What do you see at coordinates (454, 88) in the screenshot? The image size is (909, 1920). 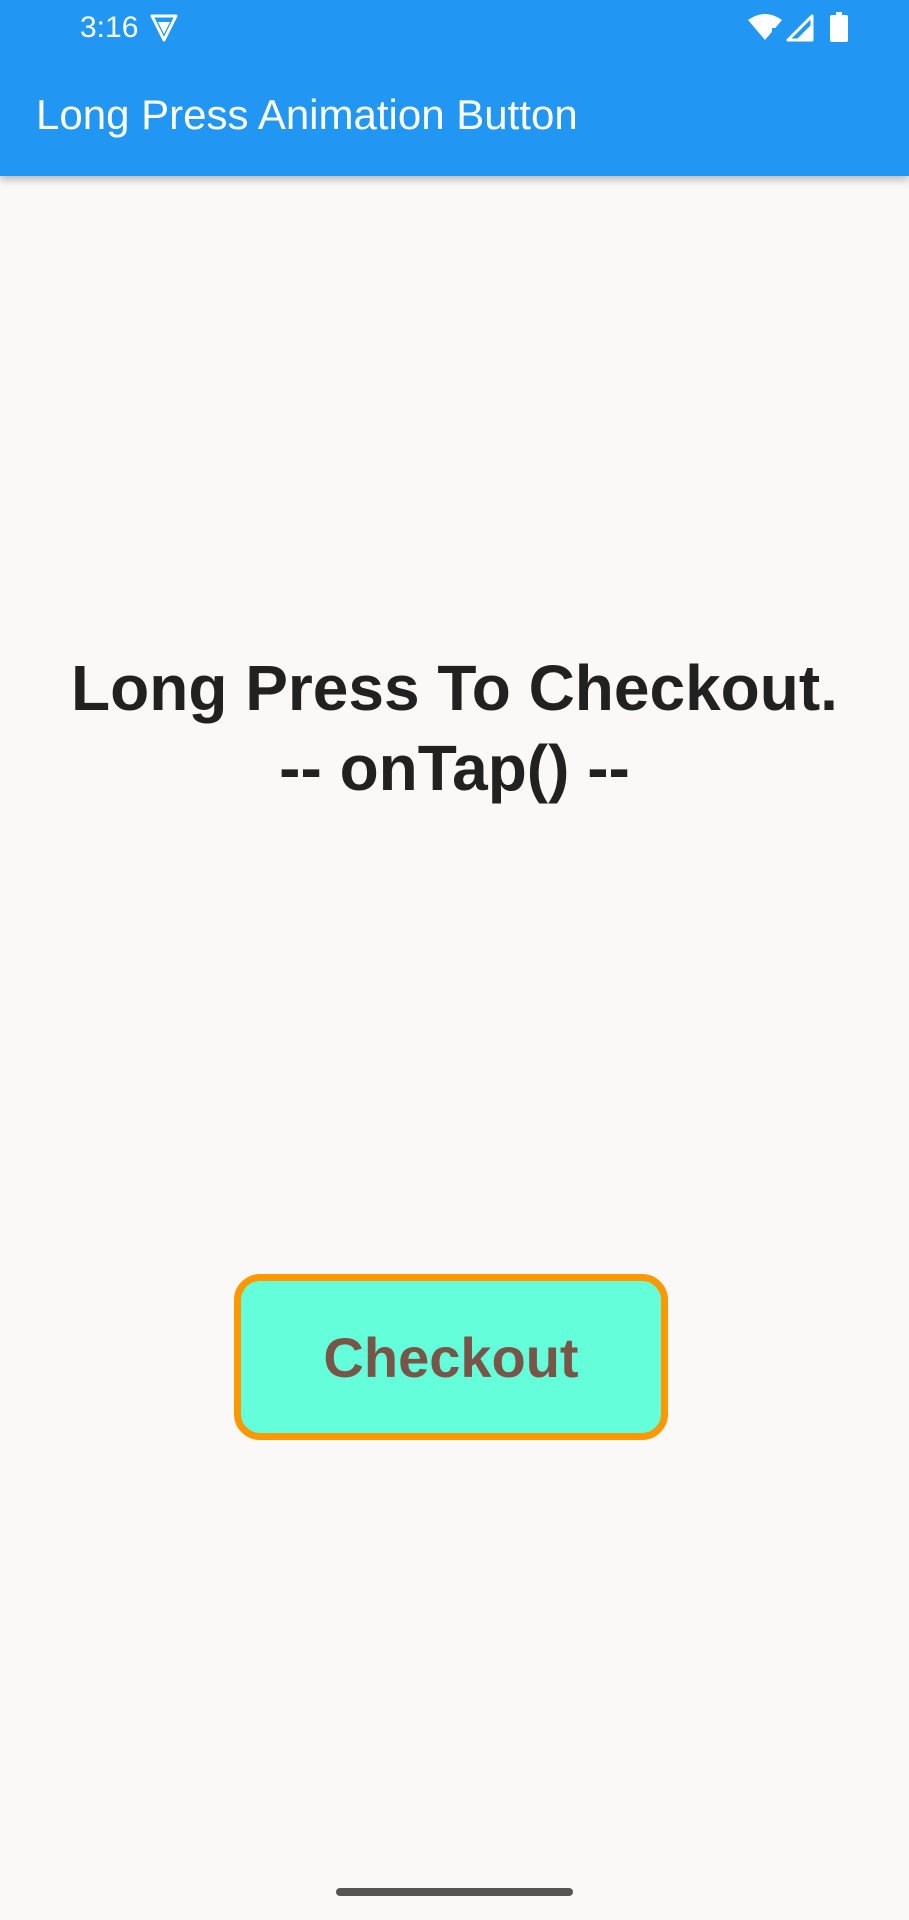 I see `app-bar: 3:16 Long Press Animation Button` at bounding box center [454, 88].